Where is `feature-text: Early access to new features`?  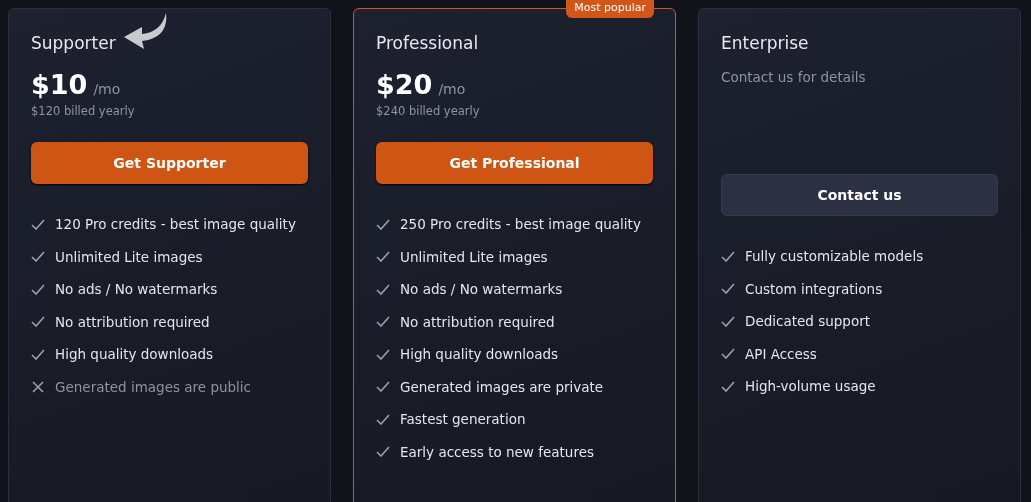
feature-text: Early access to new features is located at coordinates (497, 451).